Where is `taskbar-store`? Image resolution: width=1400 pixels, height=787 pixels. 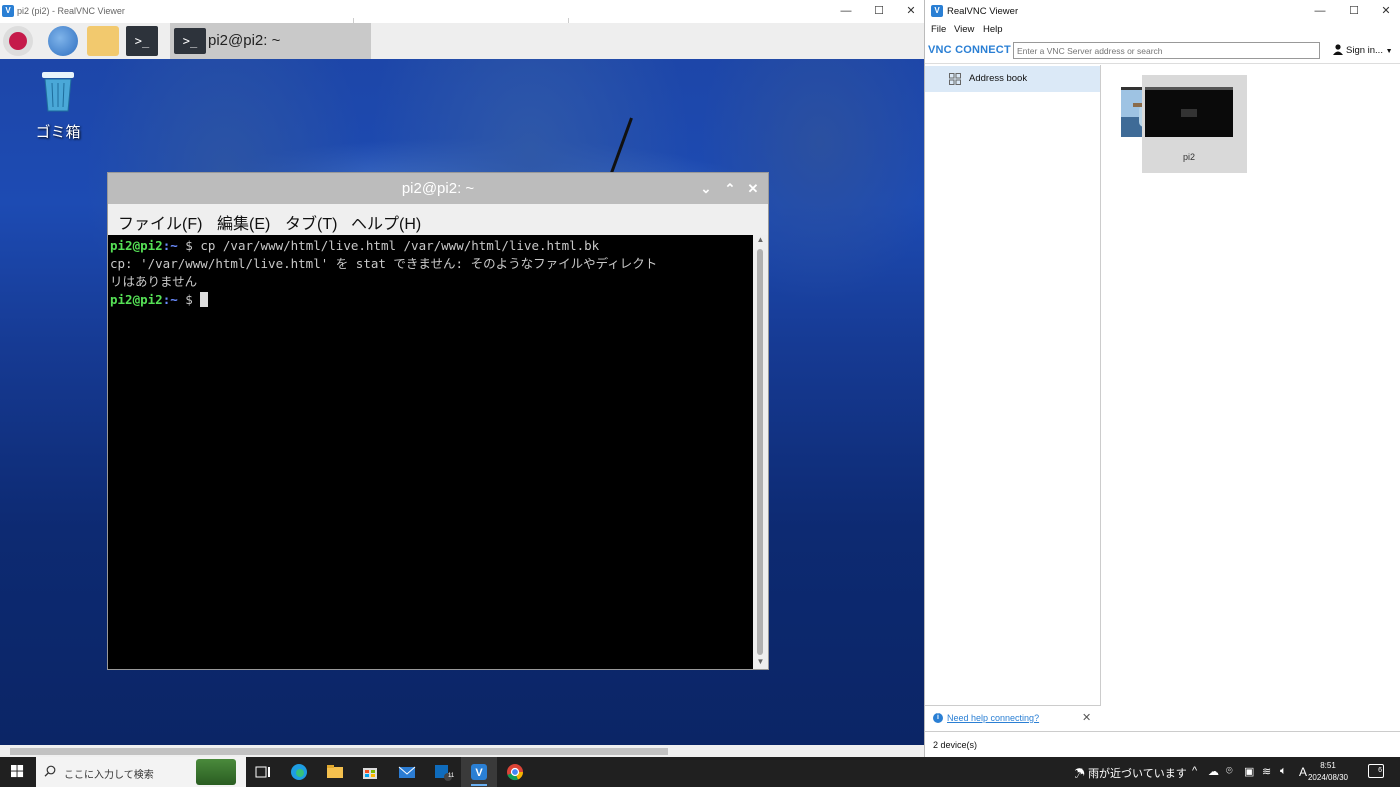 taskbar-store is located at coordinates (370, 772).